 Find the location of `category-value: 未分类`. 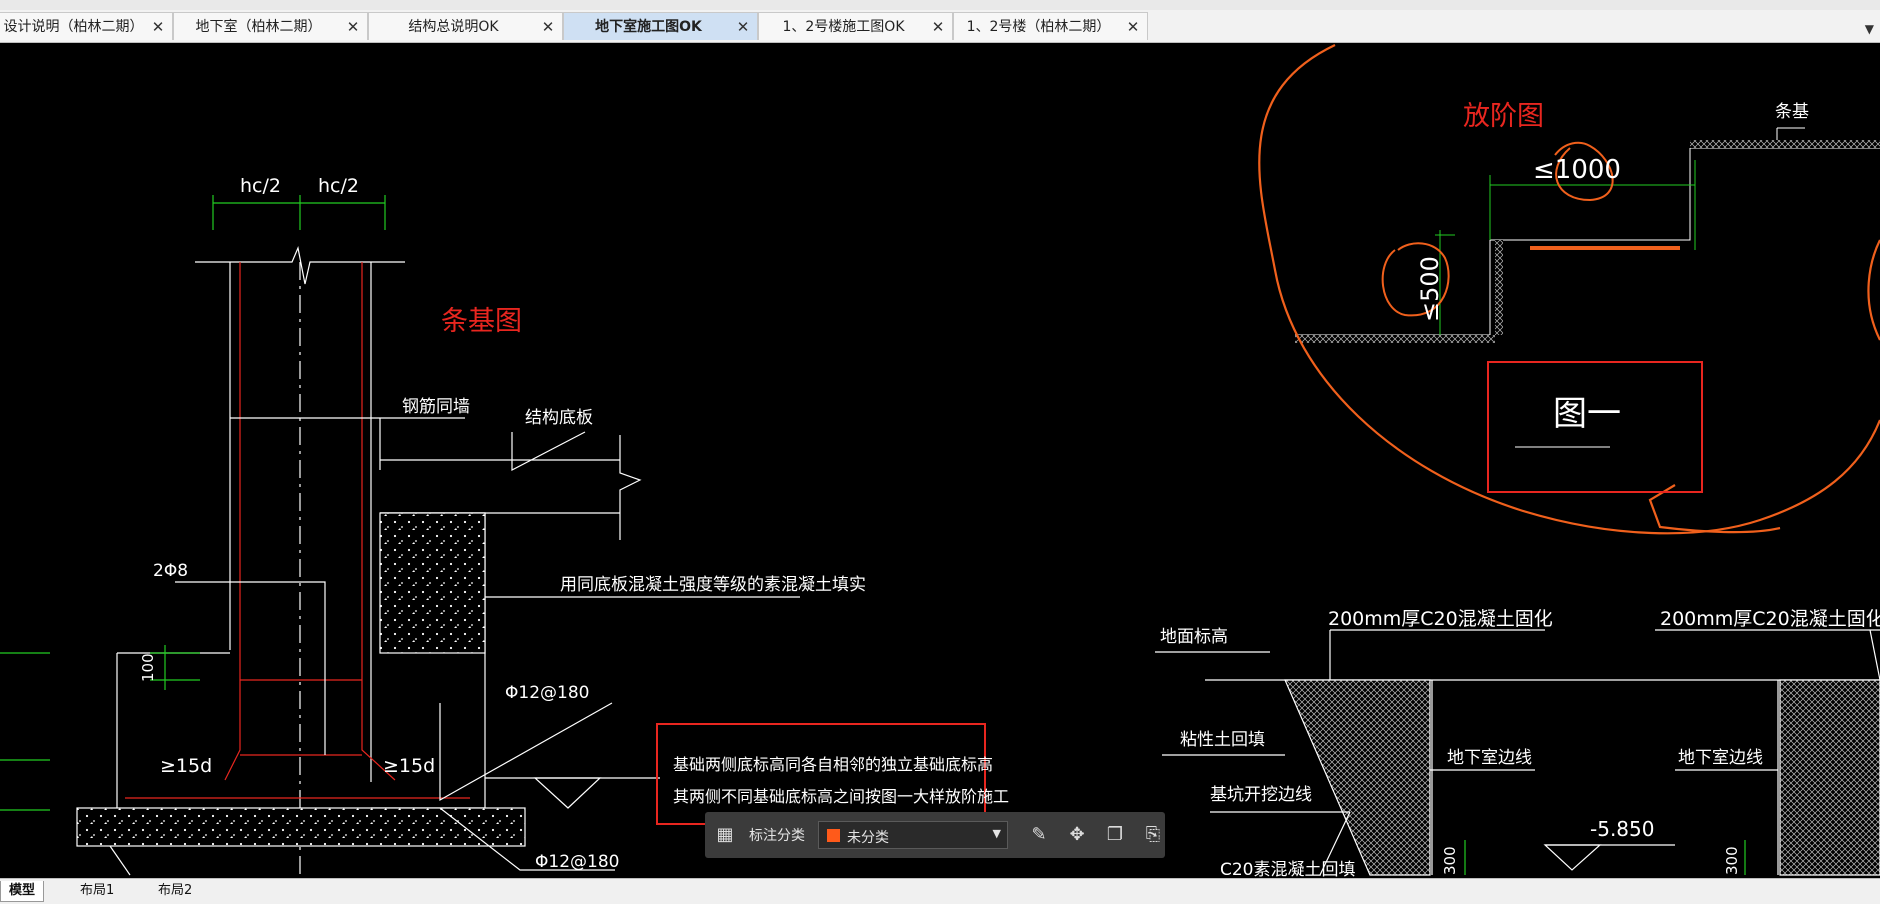

category-value: 未分类 is located at coordinates (868, 838).